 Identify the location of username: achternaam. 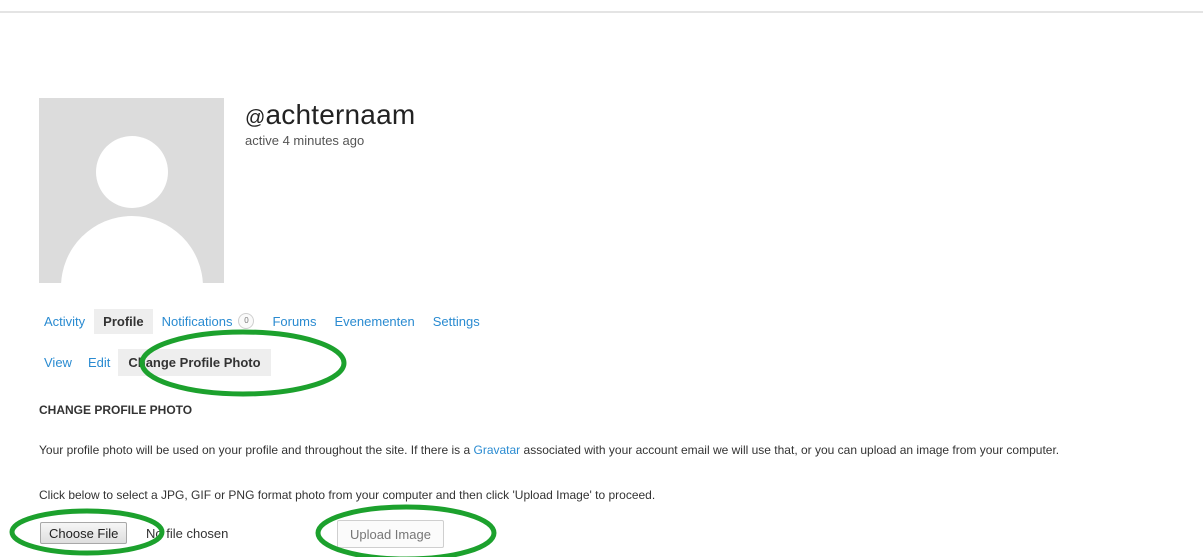
(340, 114).